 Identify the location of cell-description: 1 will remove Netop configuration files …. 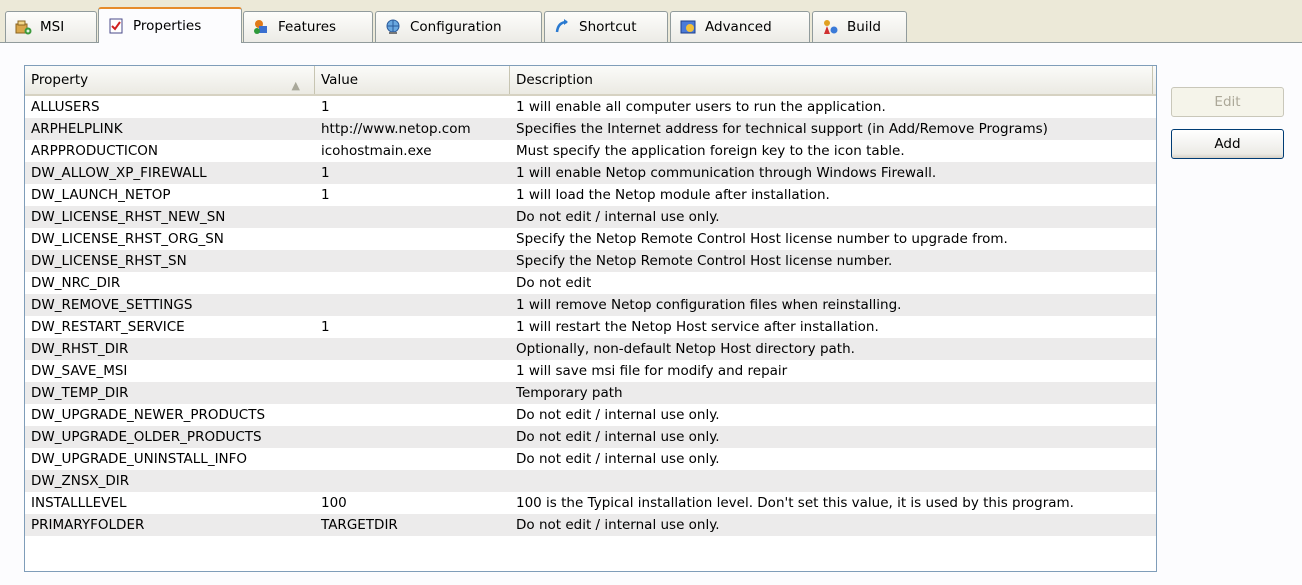
(709, 305).